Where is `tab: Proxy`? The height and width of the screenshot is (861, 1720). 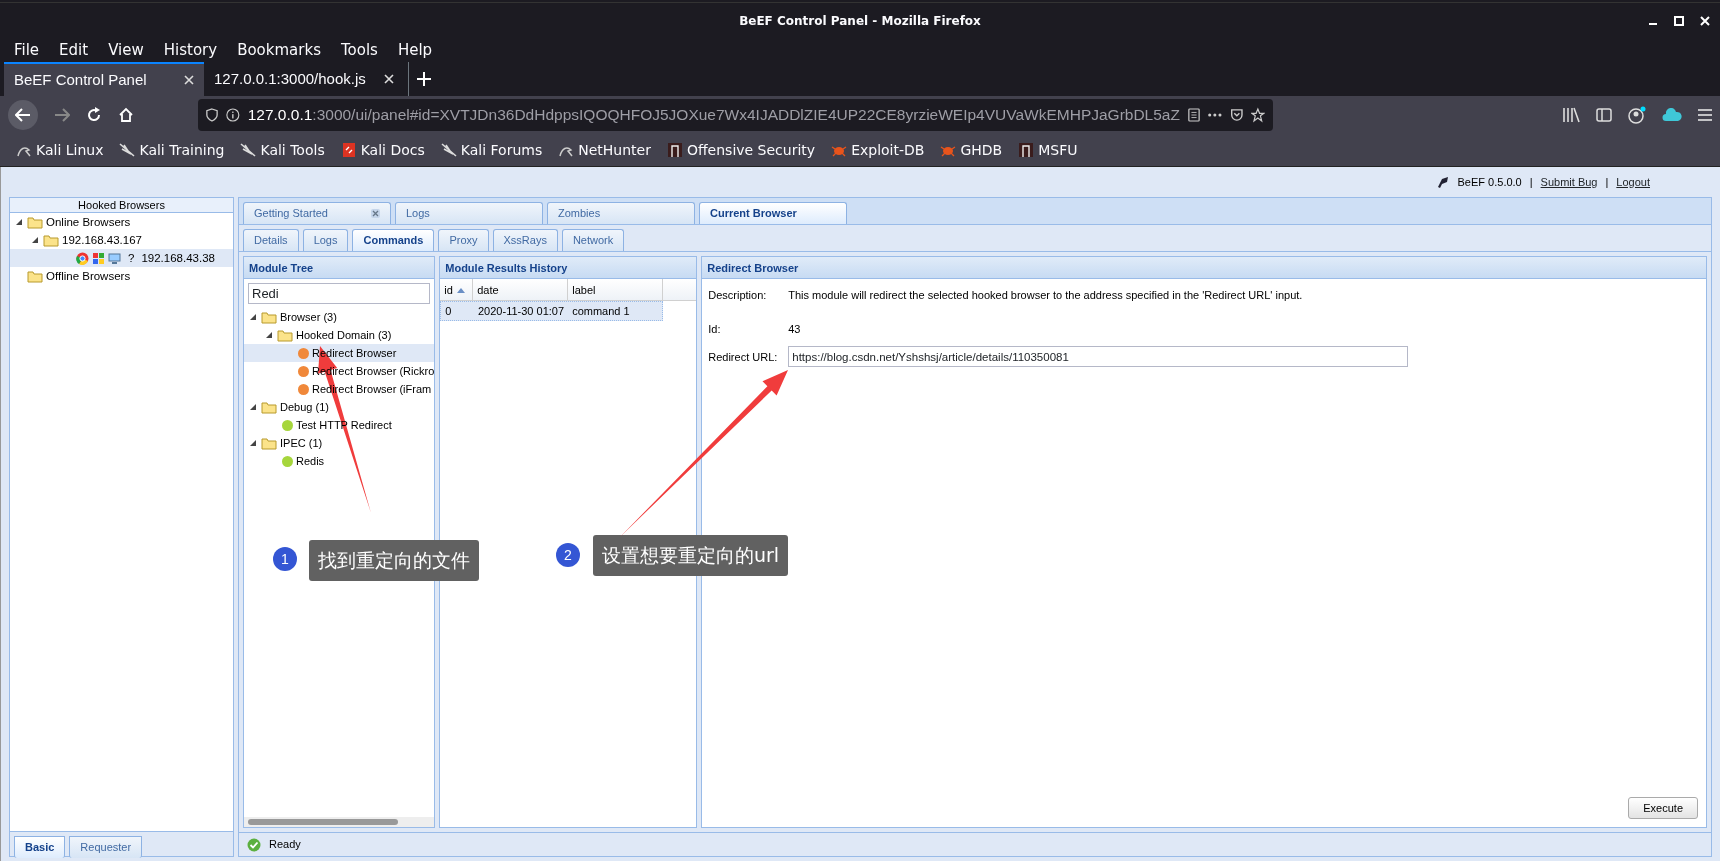
tab: Proxy is located at coordinates (463, 240).